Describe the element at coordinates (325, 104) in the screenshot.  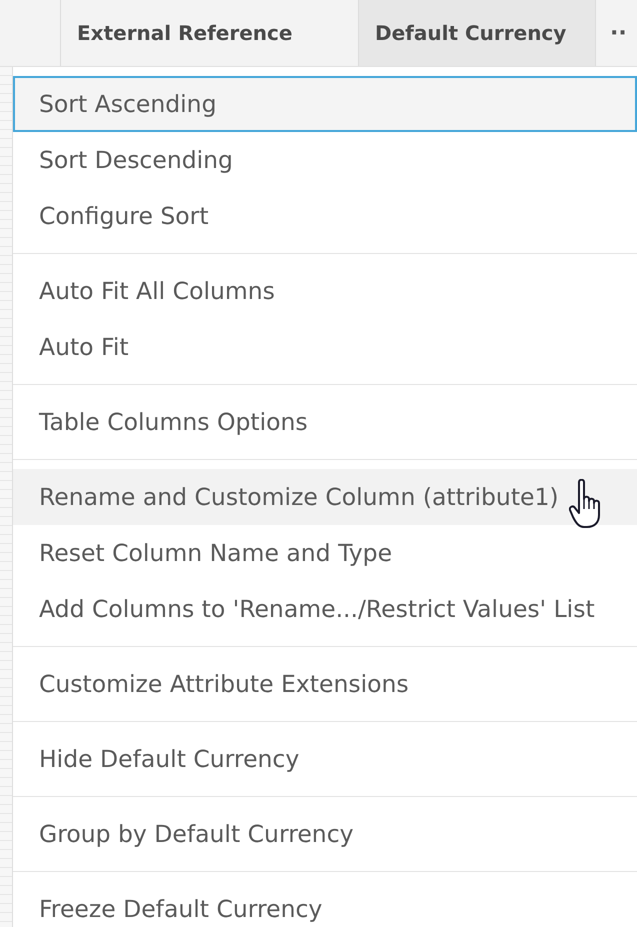
I see `menu-item: Sort Ascending` at that location.